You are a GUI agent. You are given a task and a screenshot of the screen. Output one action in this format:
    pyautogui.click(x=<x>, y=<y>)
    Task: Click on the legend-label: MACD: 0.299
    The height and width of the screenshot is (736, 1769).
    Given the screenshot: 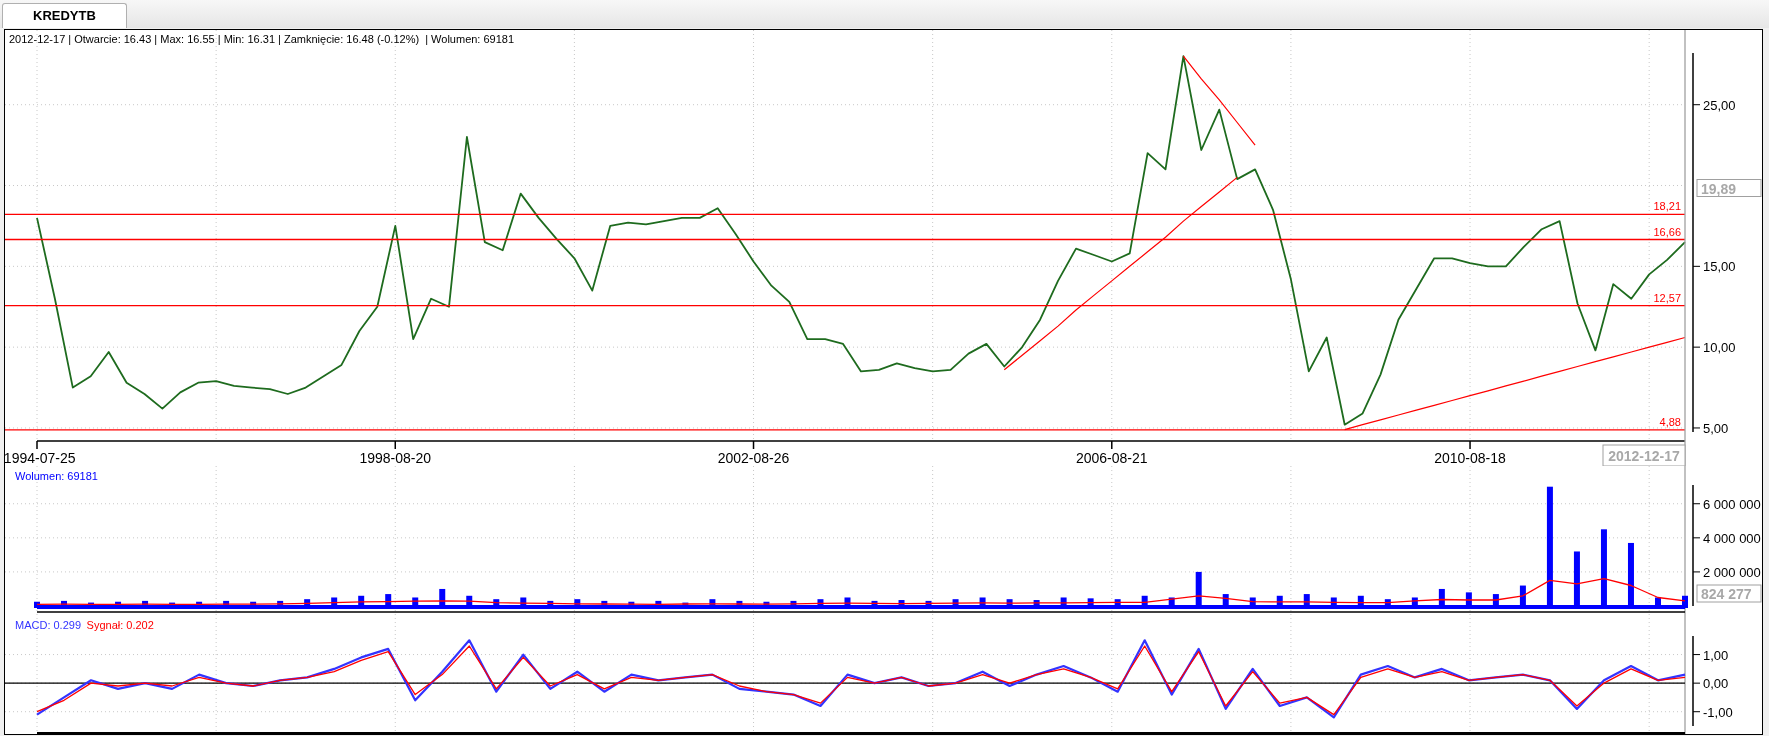 What is the action you would take?
    pyautogui.click(x=48, y=625)
    